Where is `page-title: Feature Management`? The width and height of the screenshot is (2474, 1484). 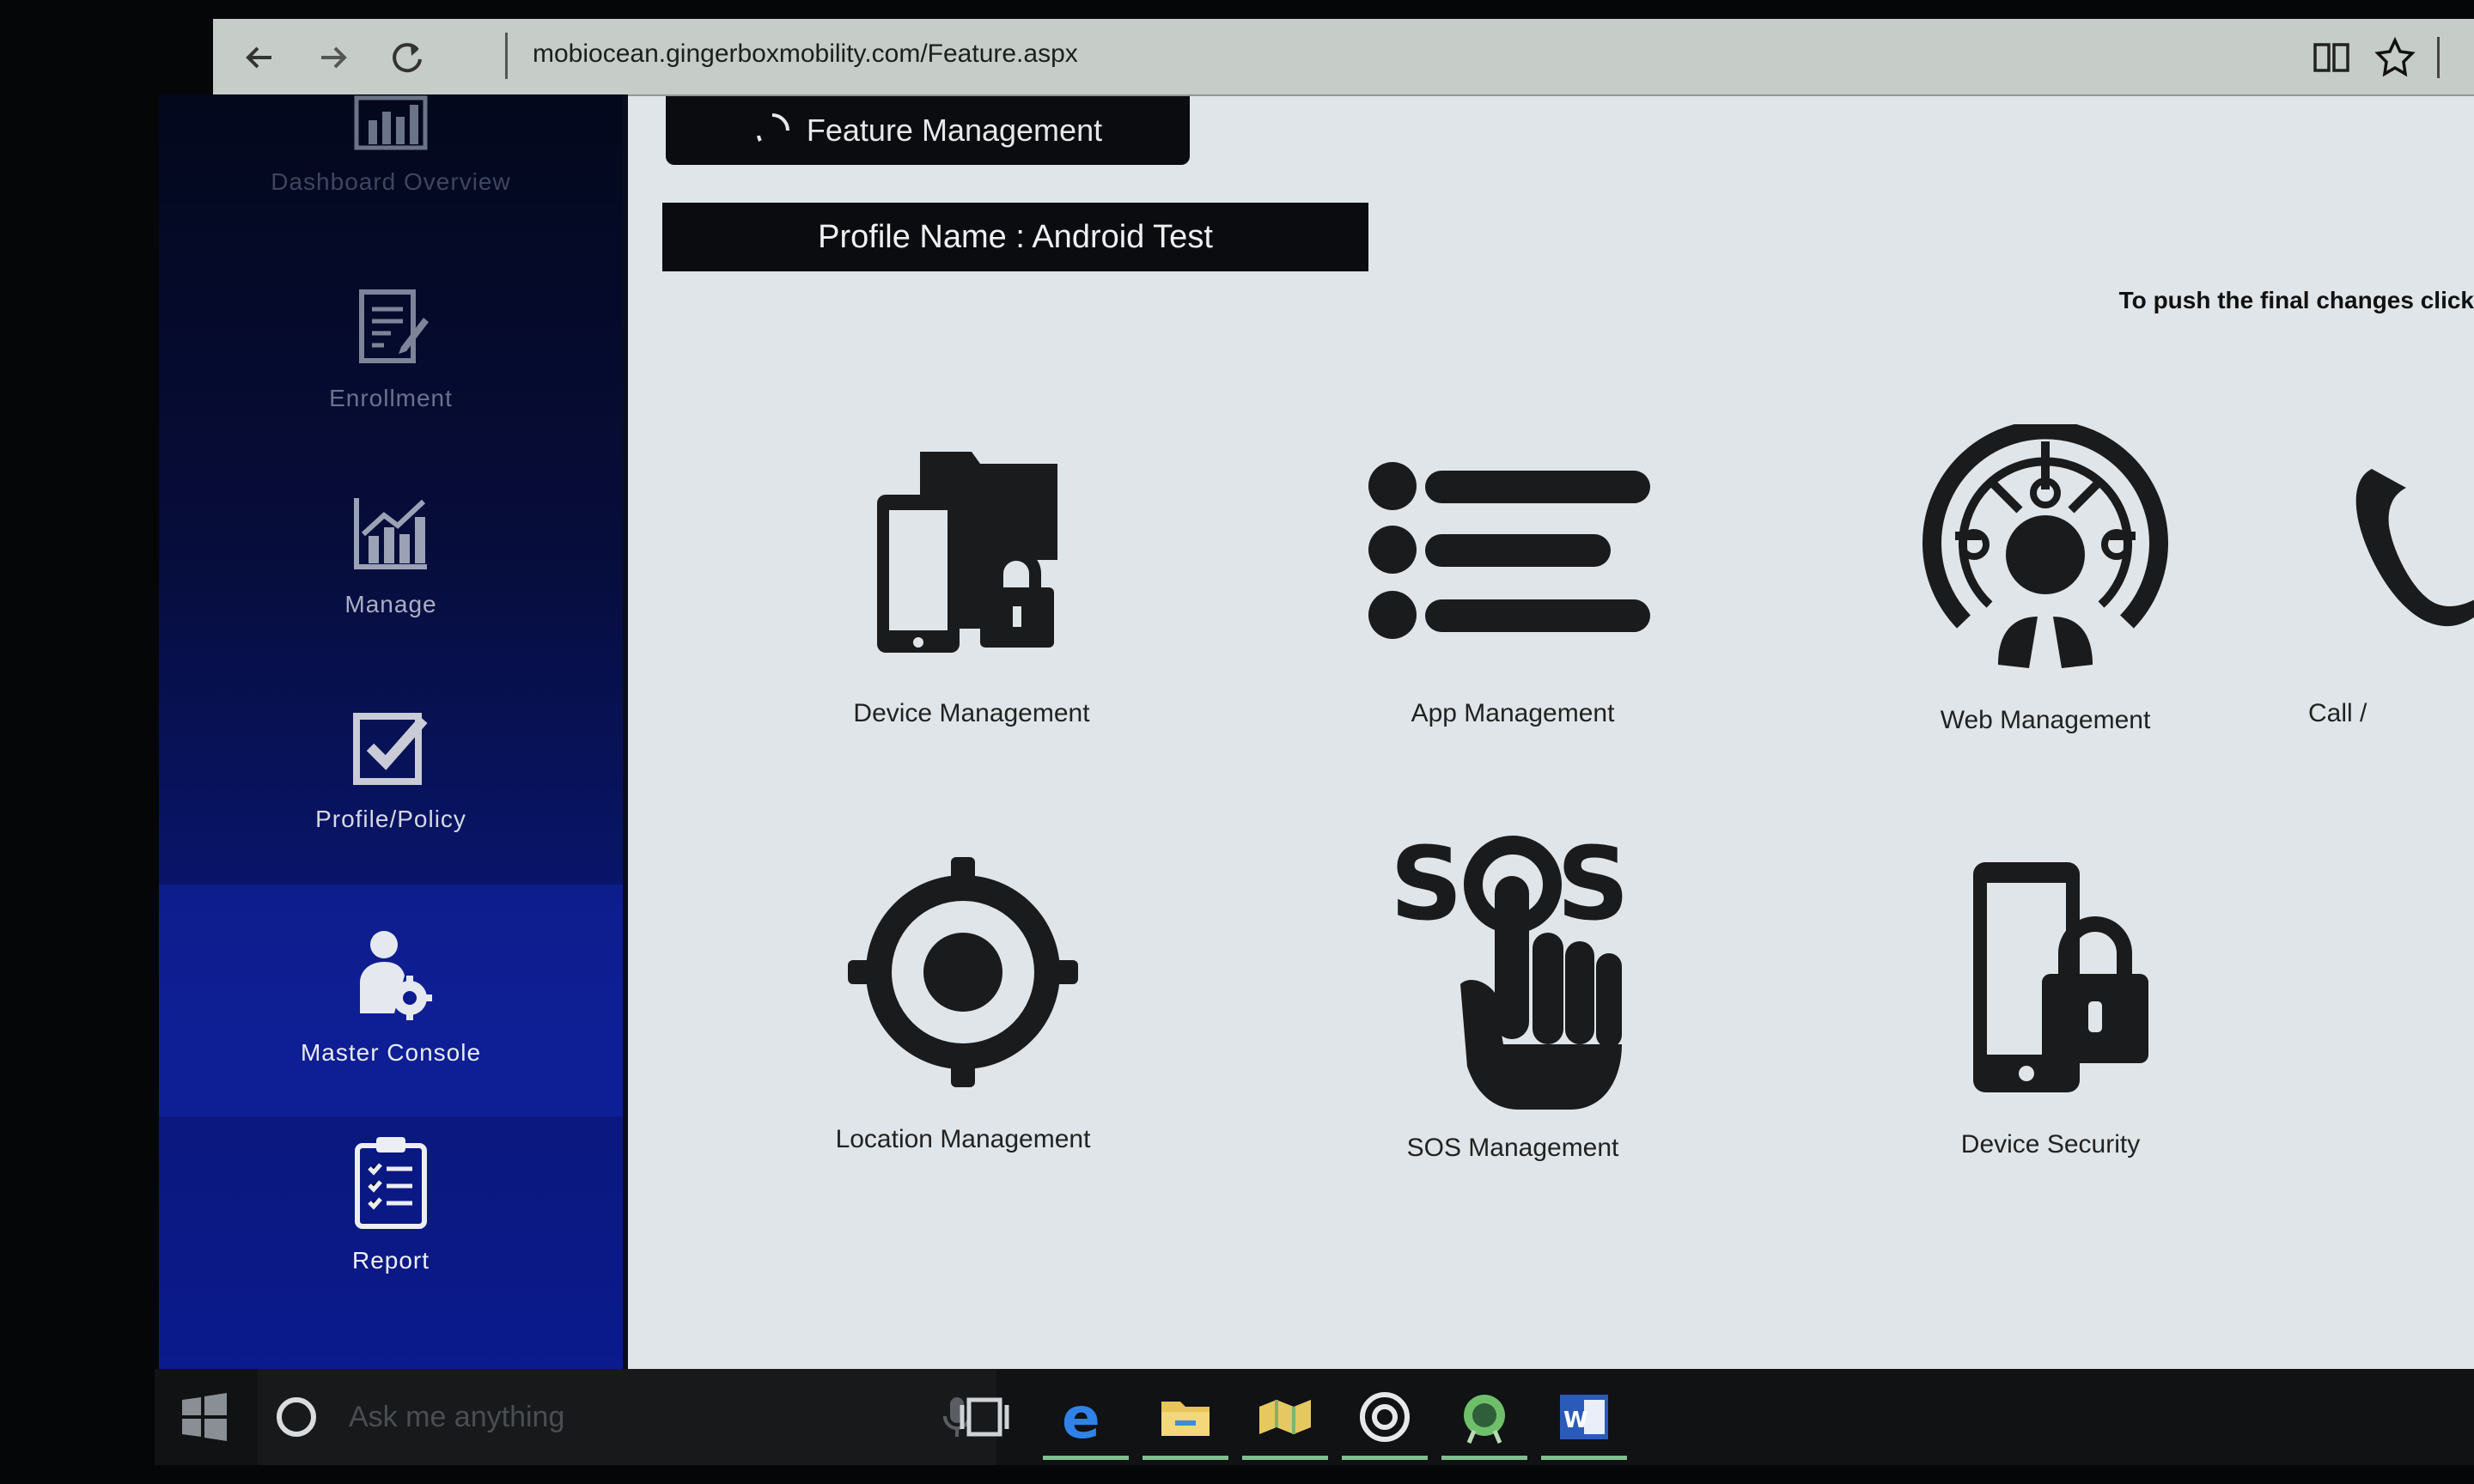
page-title: Feature Management is located at coordinates (954, 131).